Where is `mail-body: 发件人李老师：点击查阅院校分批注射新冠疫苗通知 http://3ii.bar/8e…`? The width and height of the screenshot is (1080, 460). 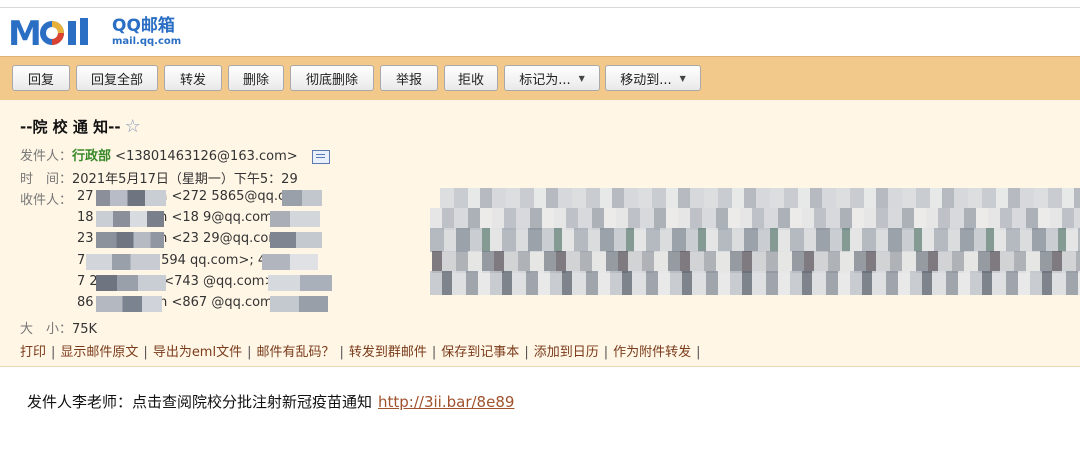 mail-body: 发件人李老师：点击查阅院校分批注射新冠疫苗通知 http://3ii.bar/8e… is located at coordinates (270, 401).